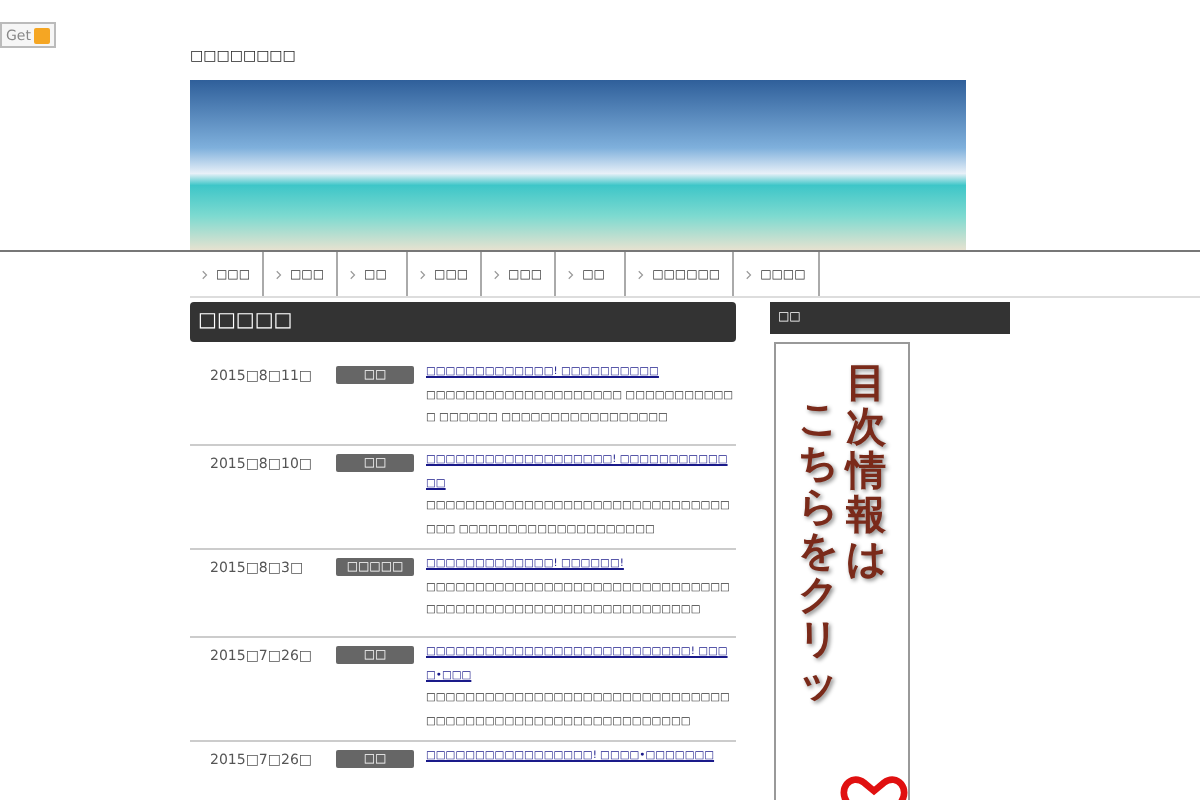 The width and height of the screenshot is (1200, 800). What do you see at coordinates (42, 35) in the screenshot?
I see `feed-icon` at bounding box center [42, 35].